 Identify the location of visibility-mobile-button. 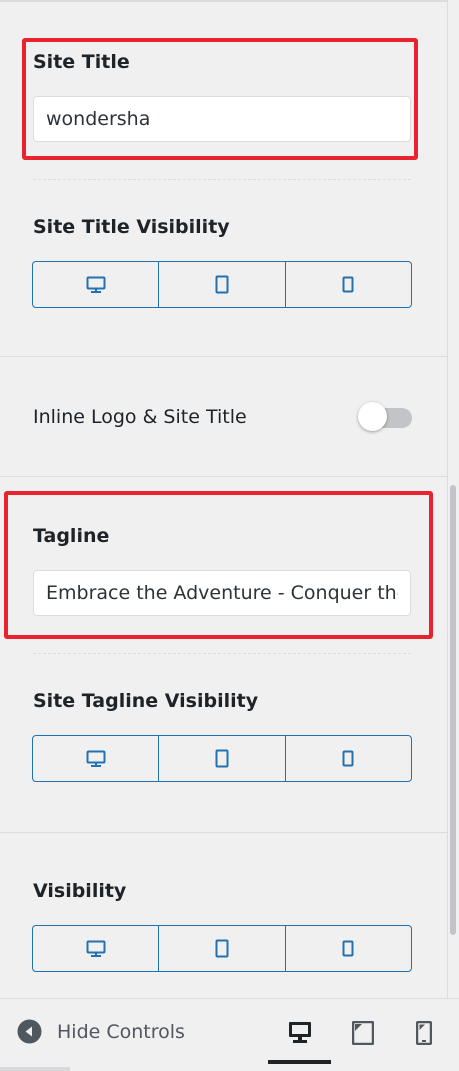
(347, 284).